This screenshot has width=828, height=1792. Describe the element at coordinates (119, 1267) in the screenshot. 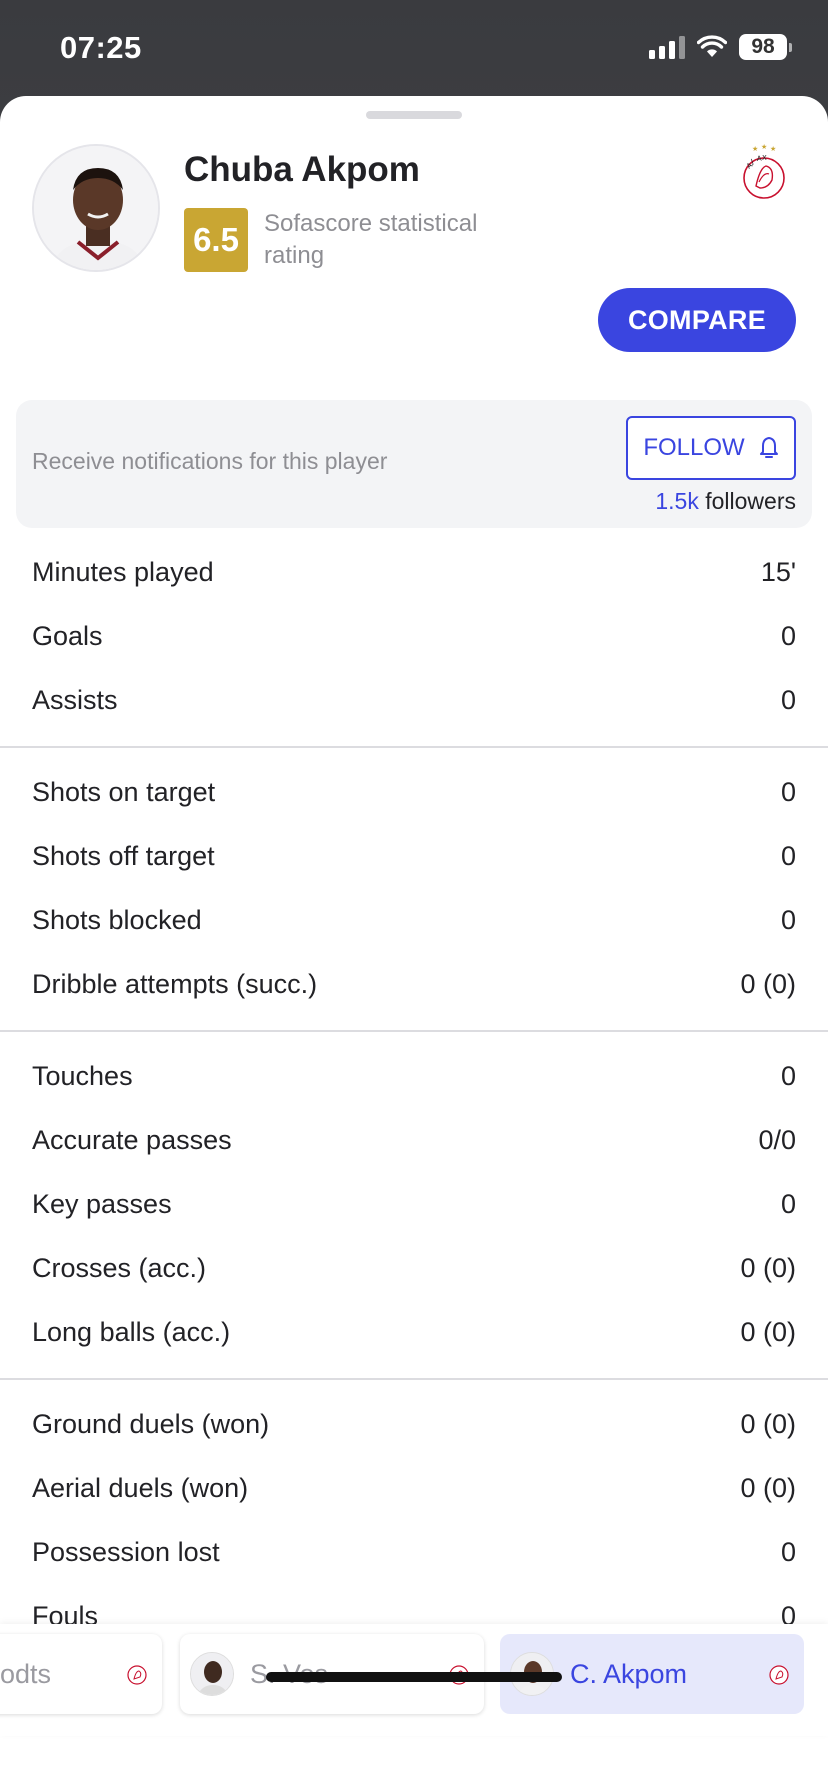

I see `stat-label: Crosses (acc.)` at that location.